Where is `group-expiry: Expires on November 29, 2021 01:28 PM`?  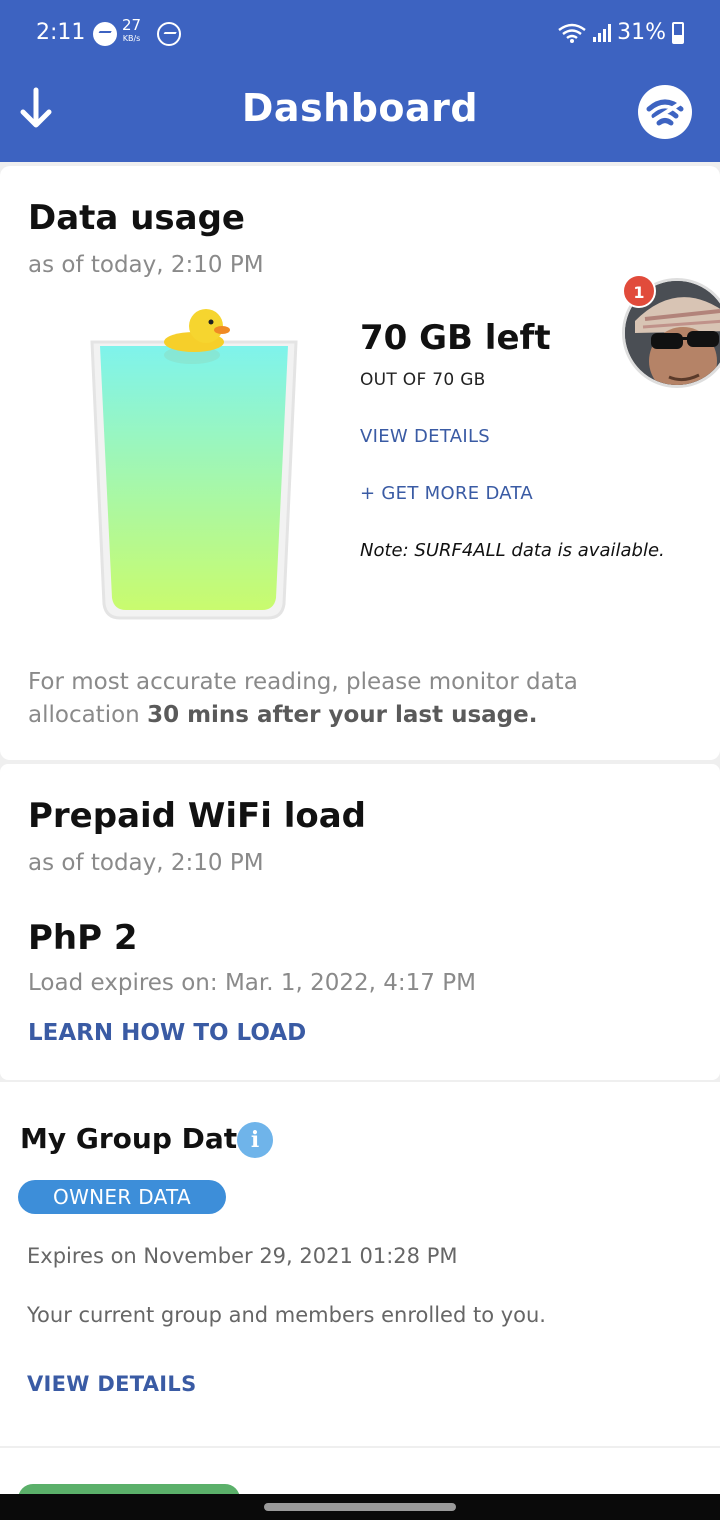
group-expiry: Expires on November 29, 2021 01:28 PM is located at coordinates (242, 1256).